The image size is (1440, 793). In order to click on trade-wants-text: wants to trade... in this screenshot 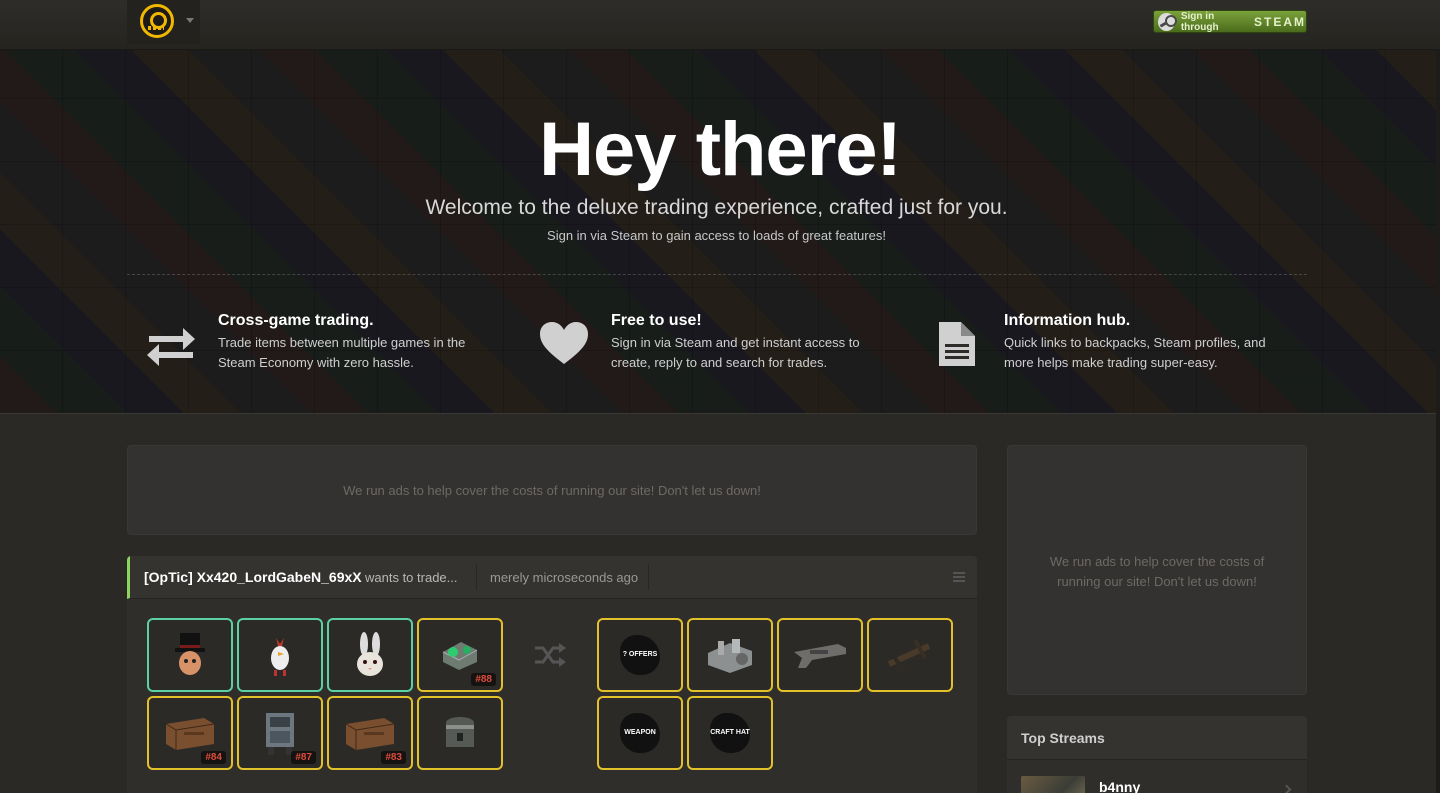, I will do `click(411, 577)`.